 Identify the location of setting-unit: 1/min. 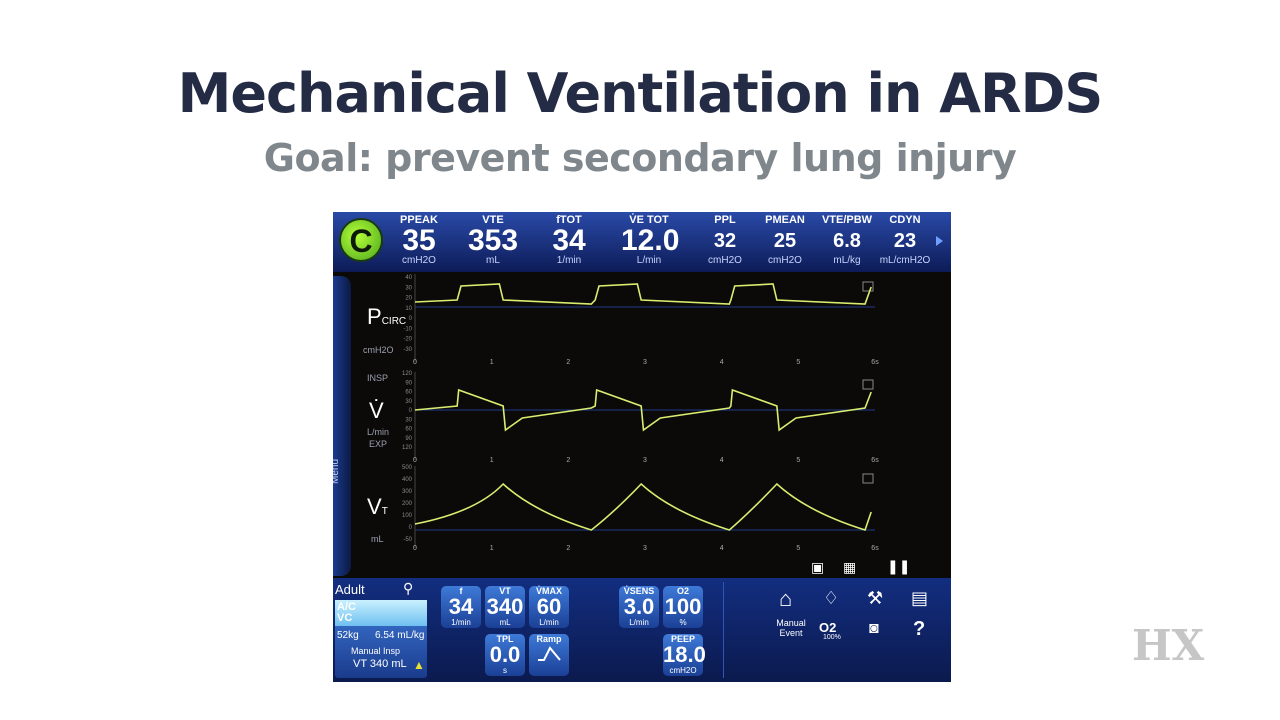
(461, 622).